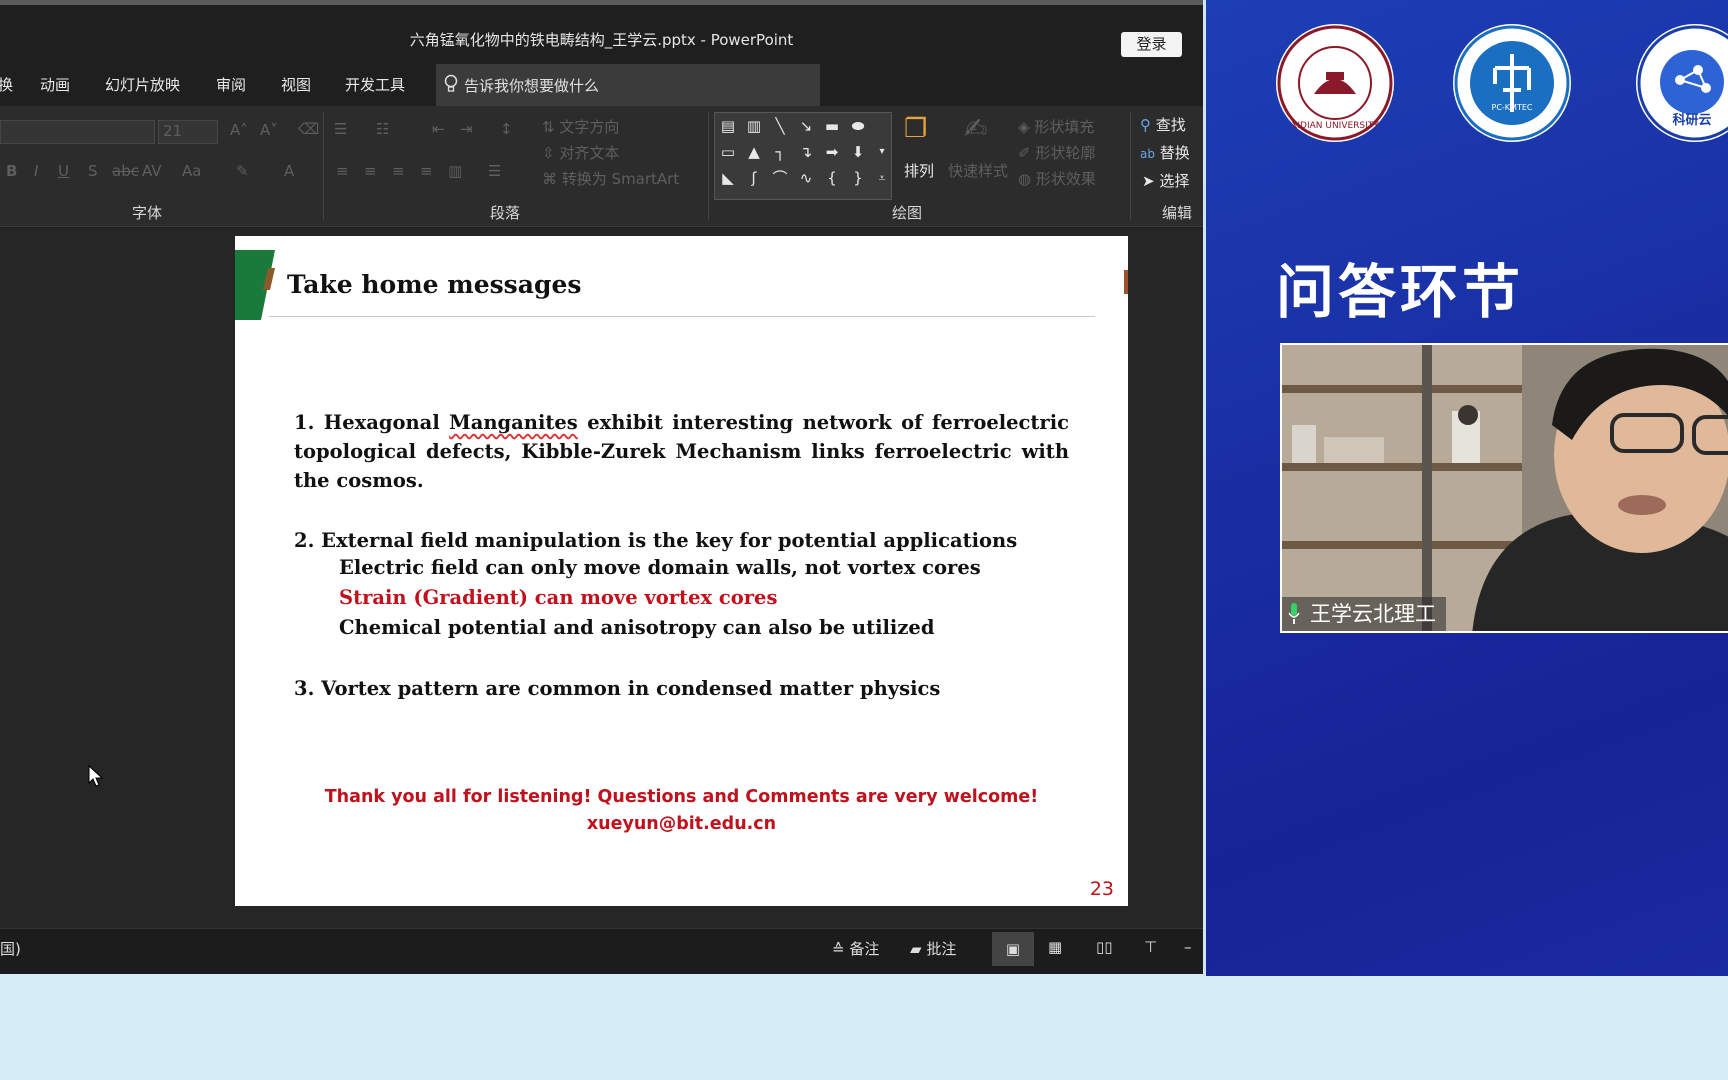 Image resolution: width=1728 pixels, height=1080 pixels. I want to click on down-arrow-shape-icon: ⬇, so click(858, 152).